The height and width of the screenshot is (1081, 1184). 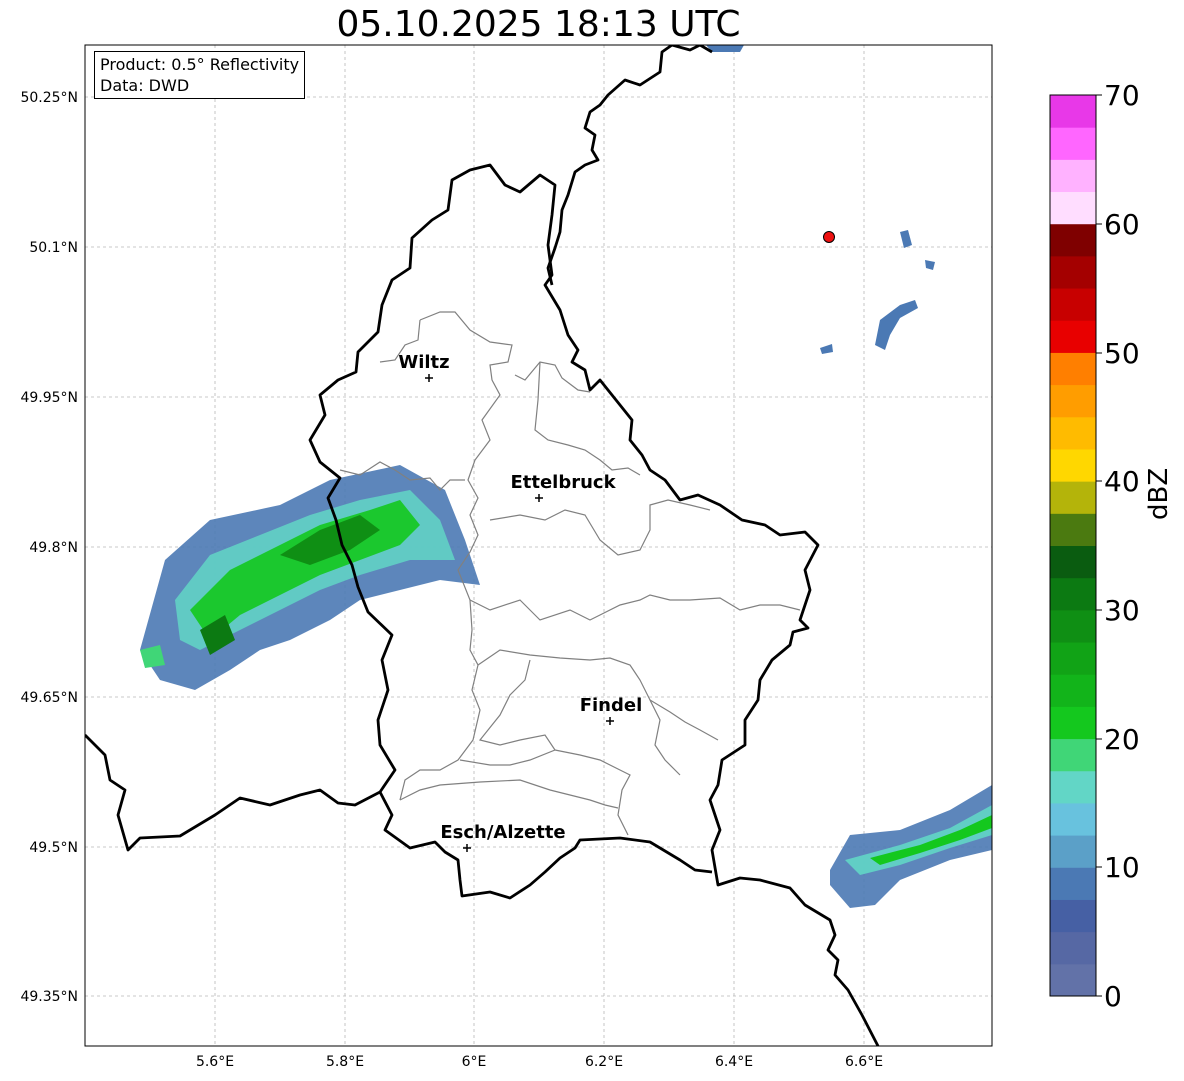 What do you see at coordinates (1122, 739) in the screenshot?
I see `colorbar-tick-label: 20` at bounding box center [1122, 739].